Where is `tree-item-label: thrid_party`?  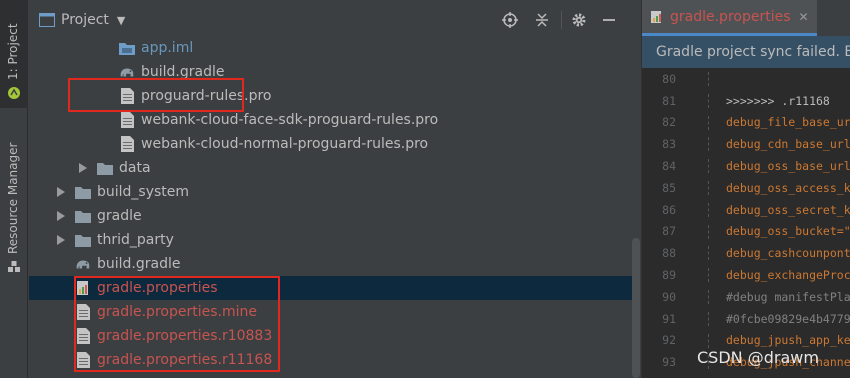
tree-item-label: thrid_party is located at coordinates (135, 240).